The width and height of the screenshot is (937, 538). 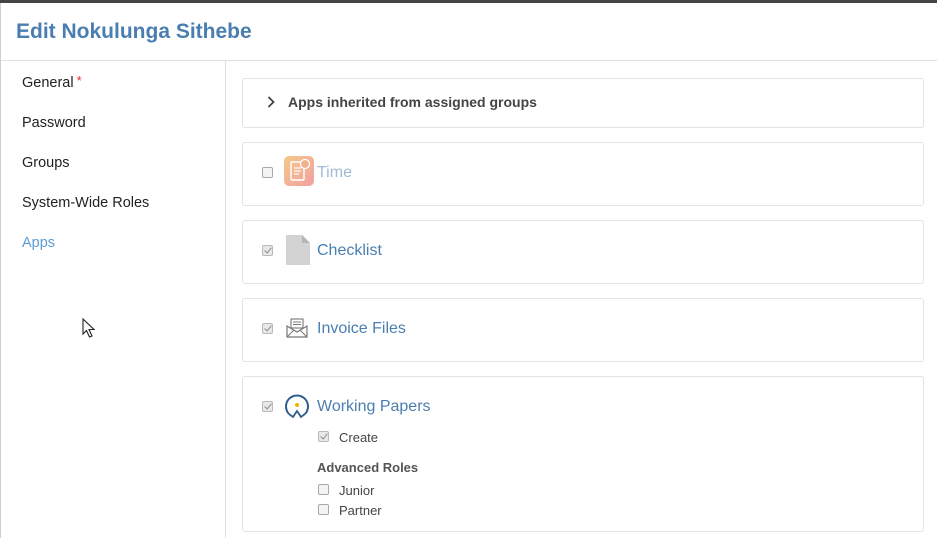 I want to click on app-card-time: Time, so click(x=583, y=174).